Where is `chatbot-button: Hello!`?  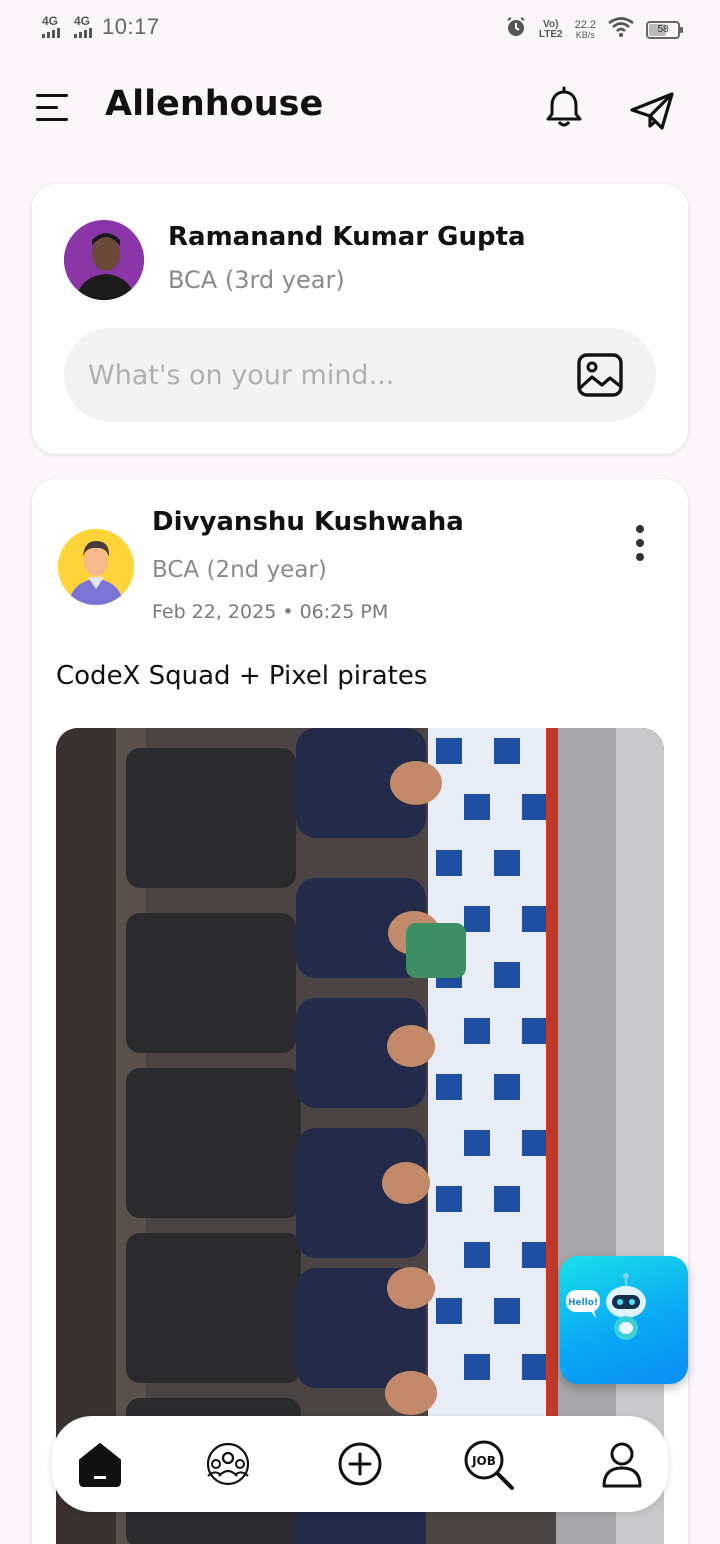 chatbot-button: Hello! is located at coordinates (624, 1320).